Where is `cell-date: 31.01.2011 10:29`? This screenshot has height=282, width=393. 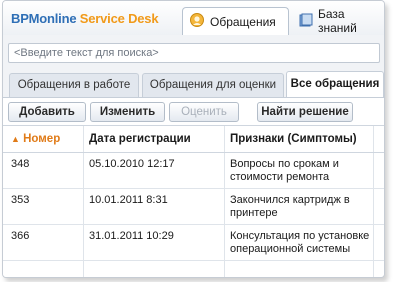 cell-date: 31.01.2011 10:29 is located at coordinates (131, 236).